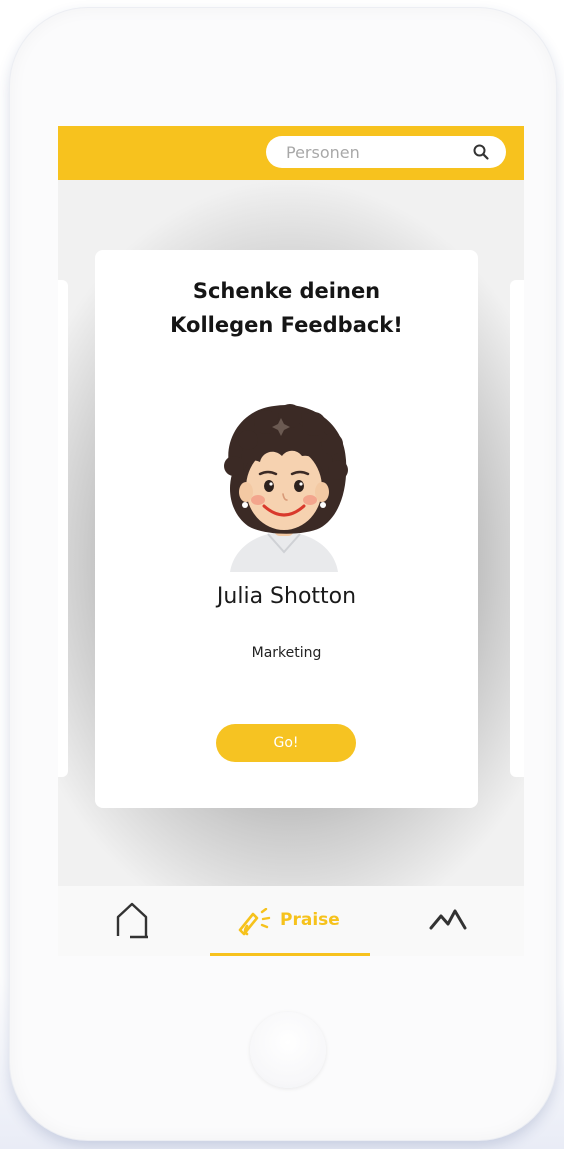  Describe the element at coordinates (254, 922) in the screenshot. I see `megaphone-icon` at that location.